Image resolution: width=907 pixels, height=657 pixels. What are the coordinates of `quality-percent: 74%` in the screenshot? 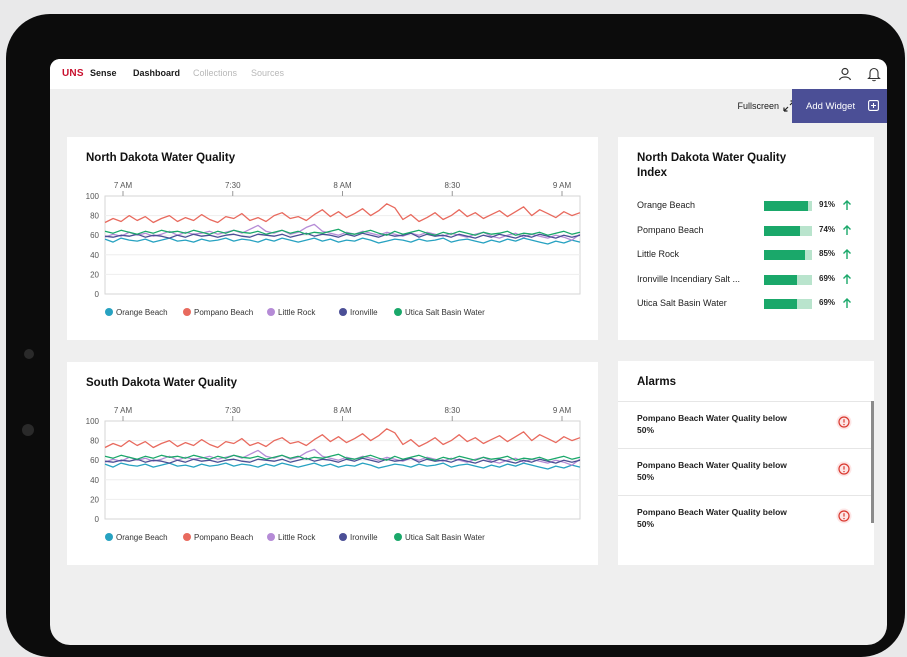 It's located at (827, 229).